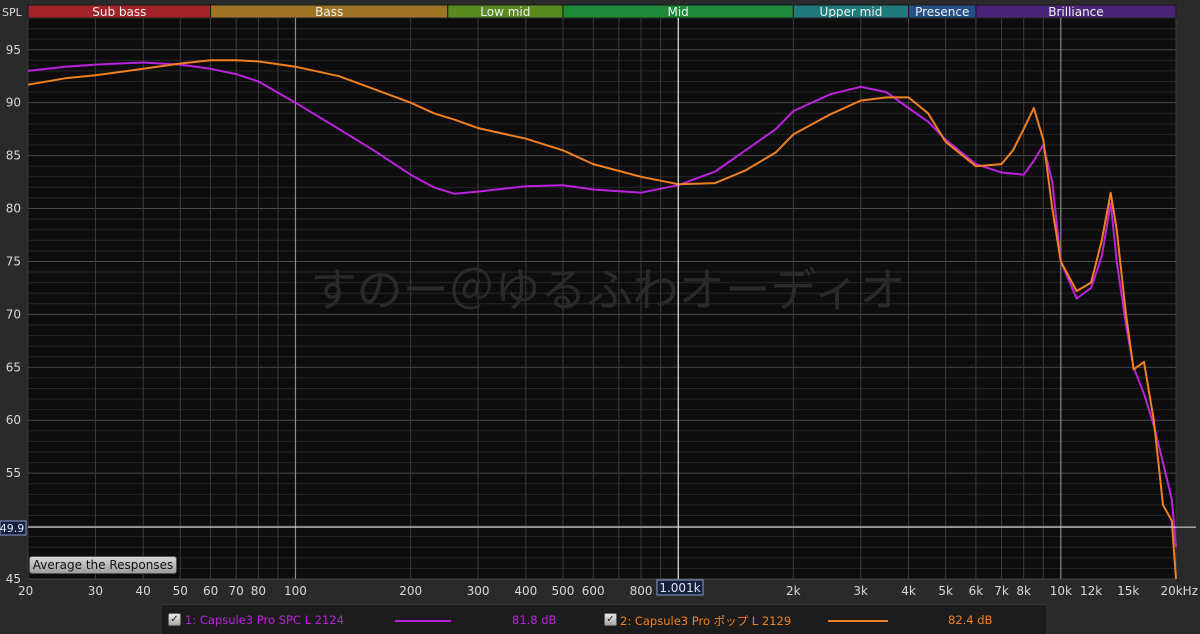 The image size is (1200, 634). I want to click on average-responses-button: Average the Responses, so click(103, 565).